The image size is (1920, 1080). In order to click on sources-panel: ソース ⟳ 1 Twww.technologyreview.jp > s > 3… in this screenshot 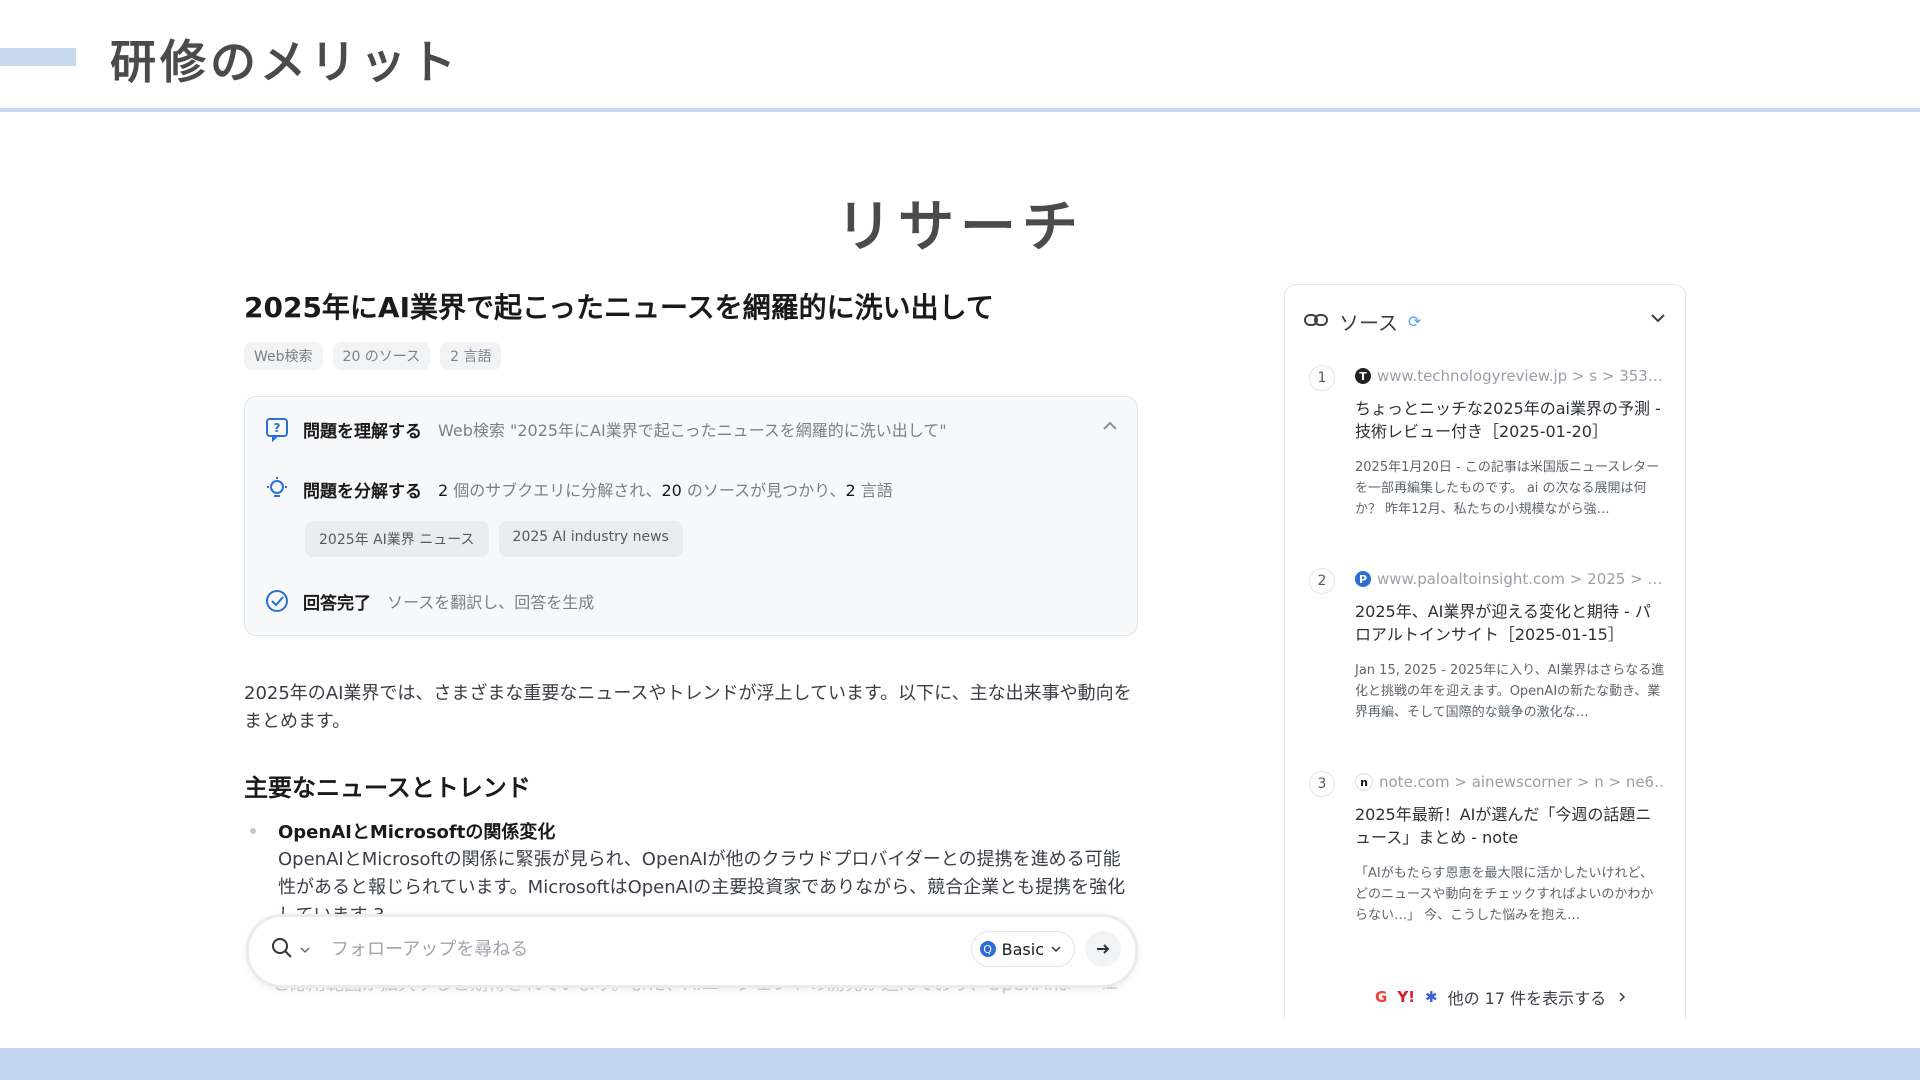, I will do `click(1485, 652)`.